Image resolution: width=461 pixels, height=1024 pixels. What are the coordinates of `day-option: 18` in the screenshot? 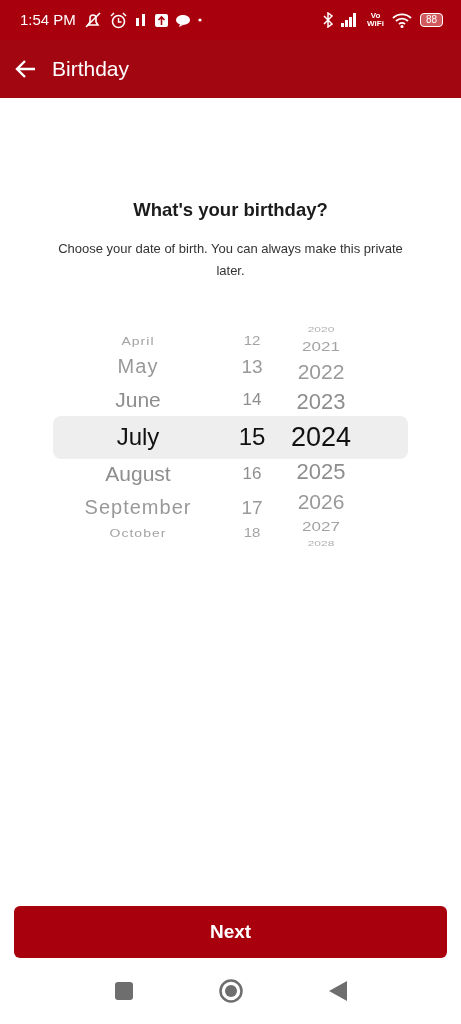 It's located at (252, 532).